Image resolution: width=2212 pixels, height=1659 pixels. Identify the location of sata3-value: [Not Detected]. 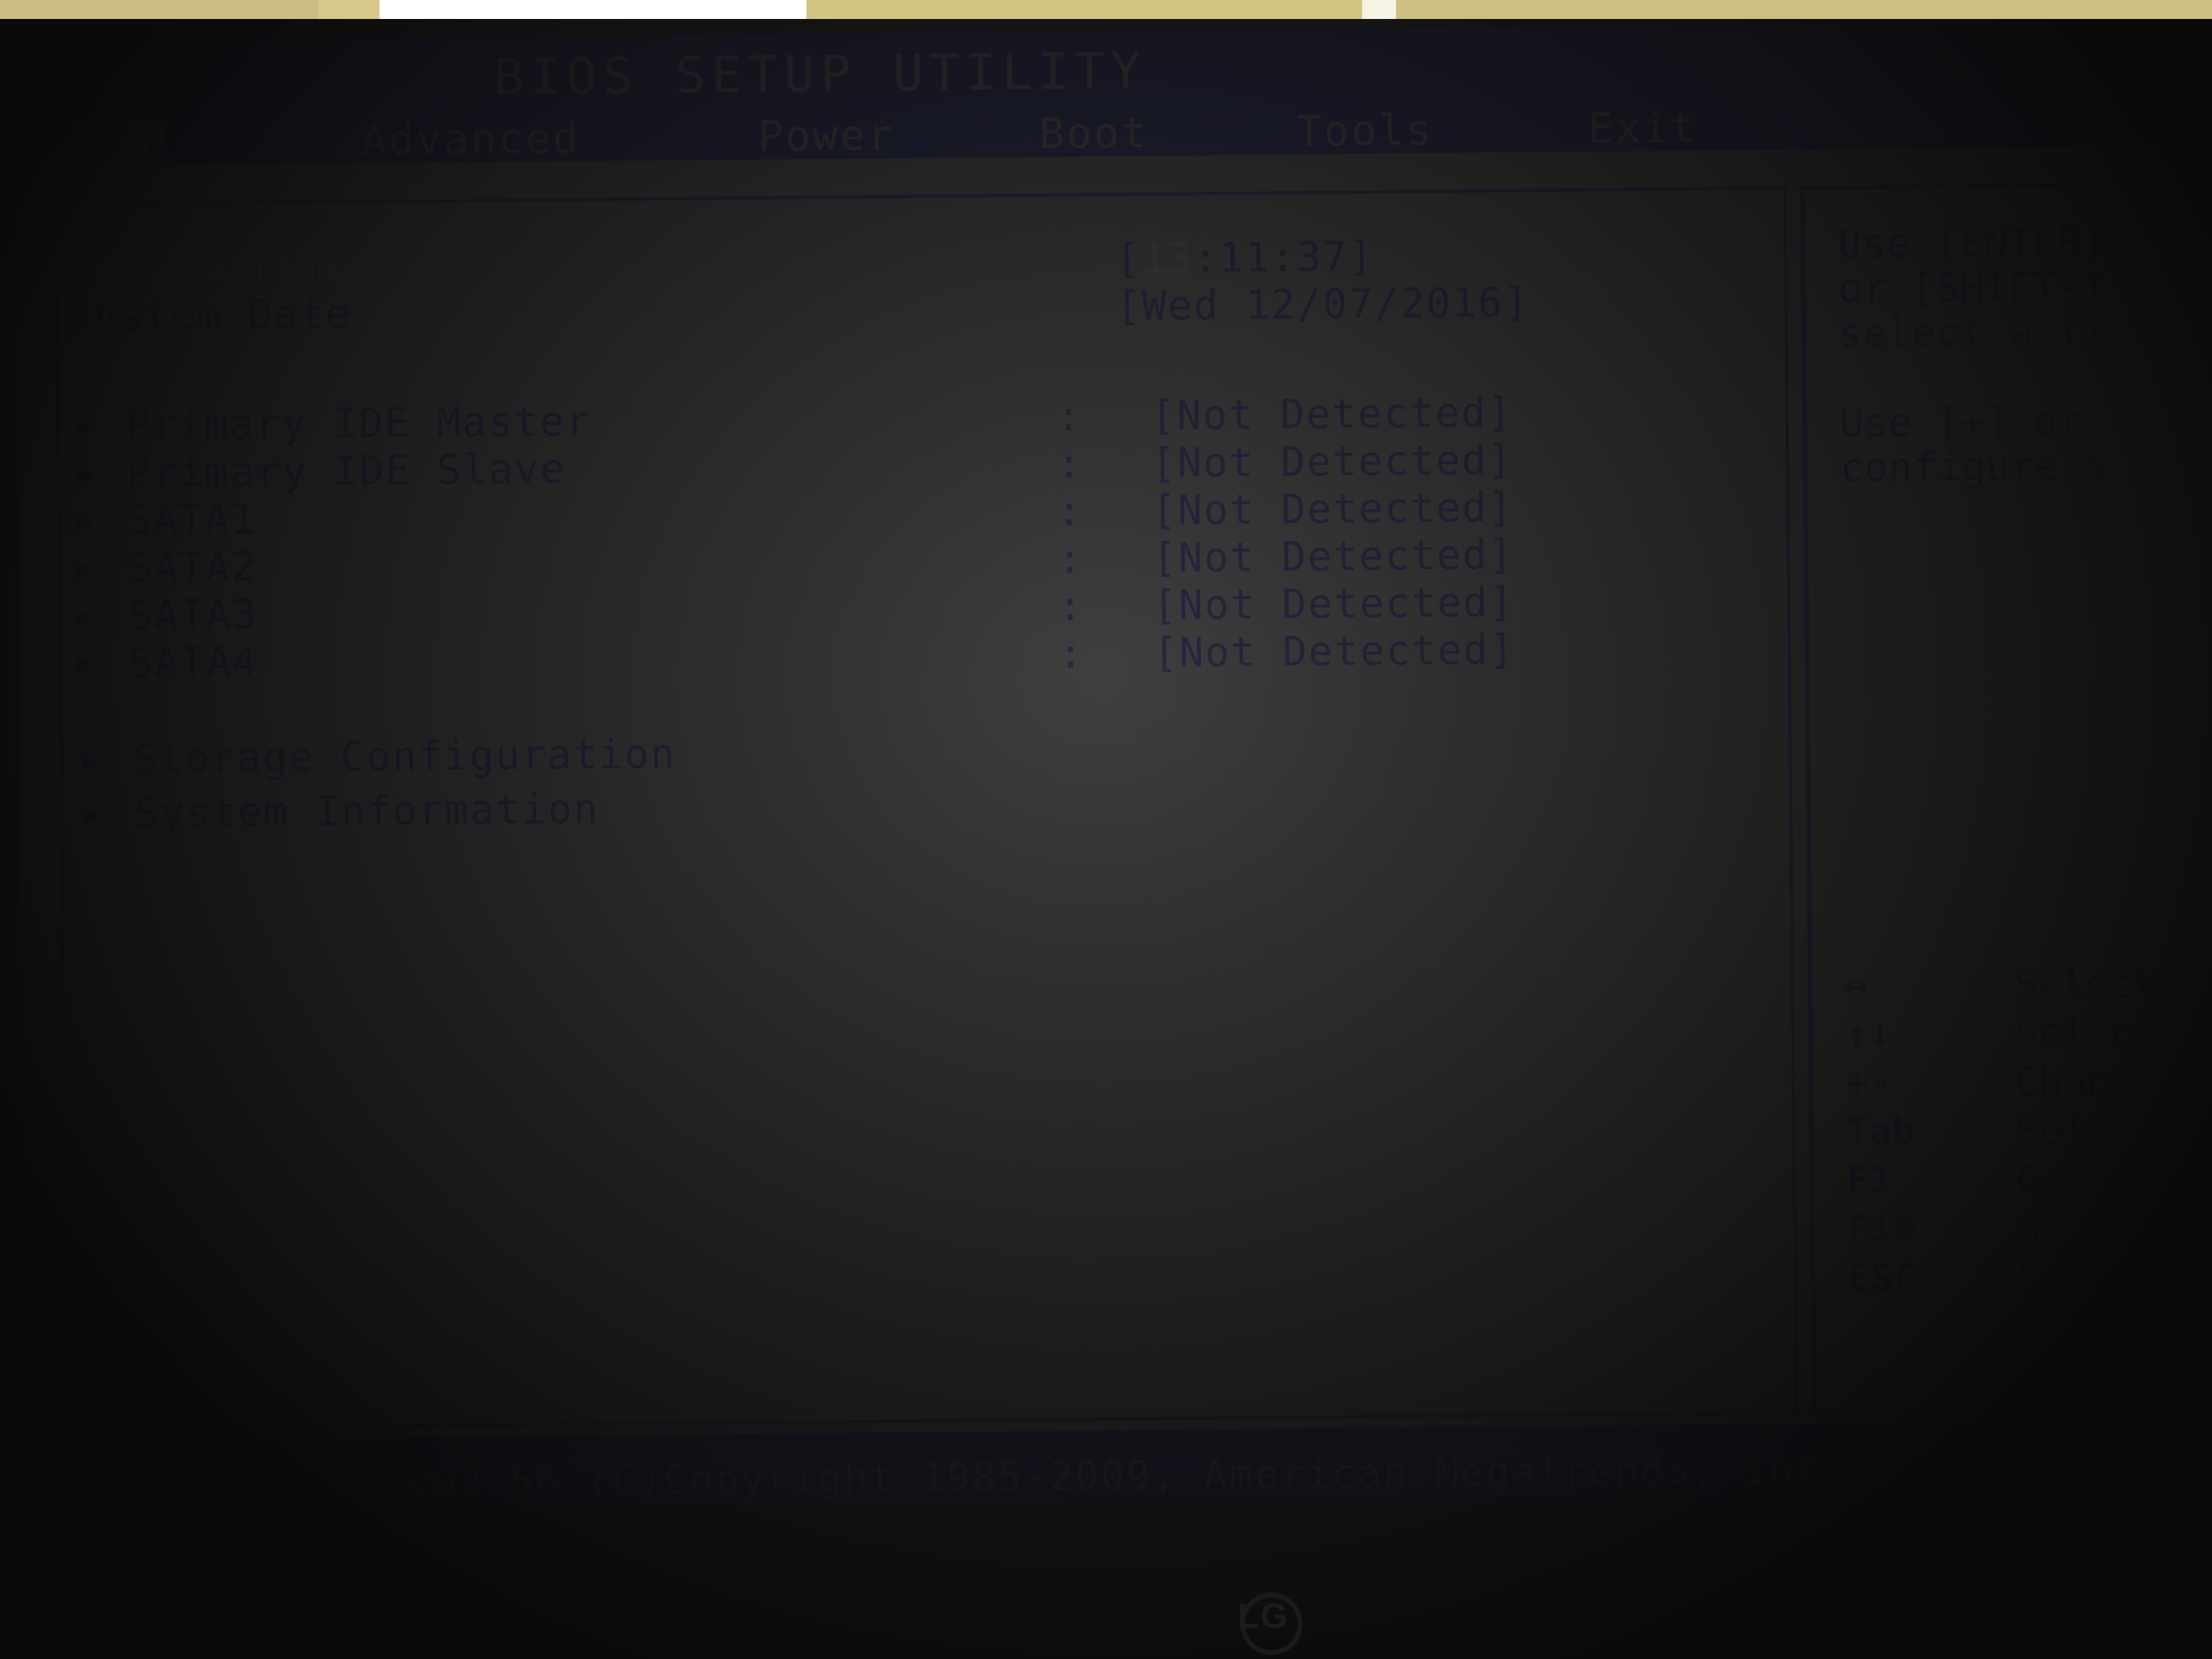
(1334, 604).